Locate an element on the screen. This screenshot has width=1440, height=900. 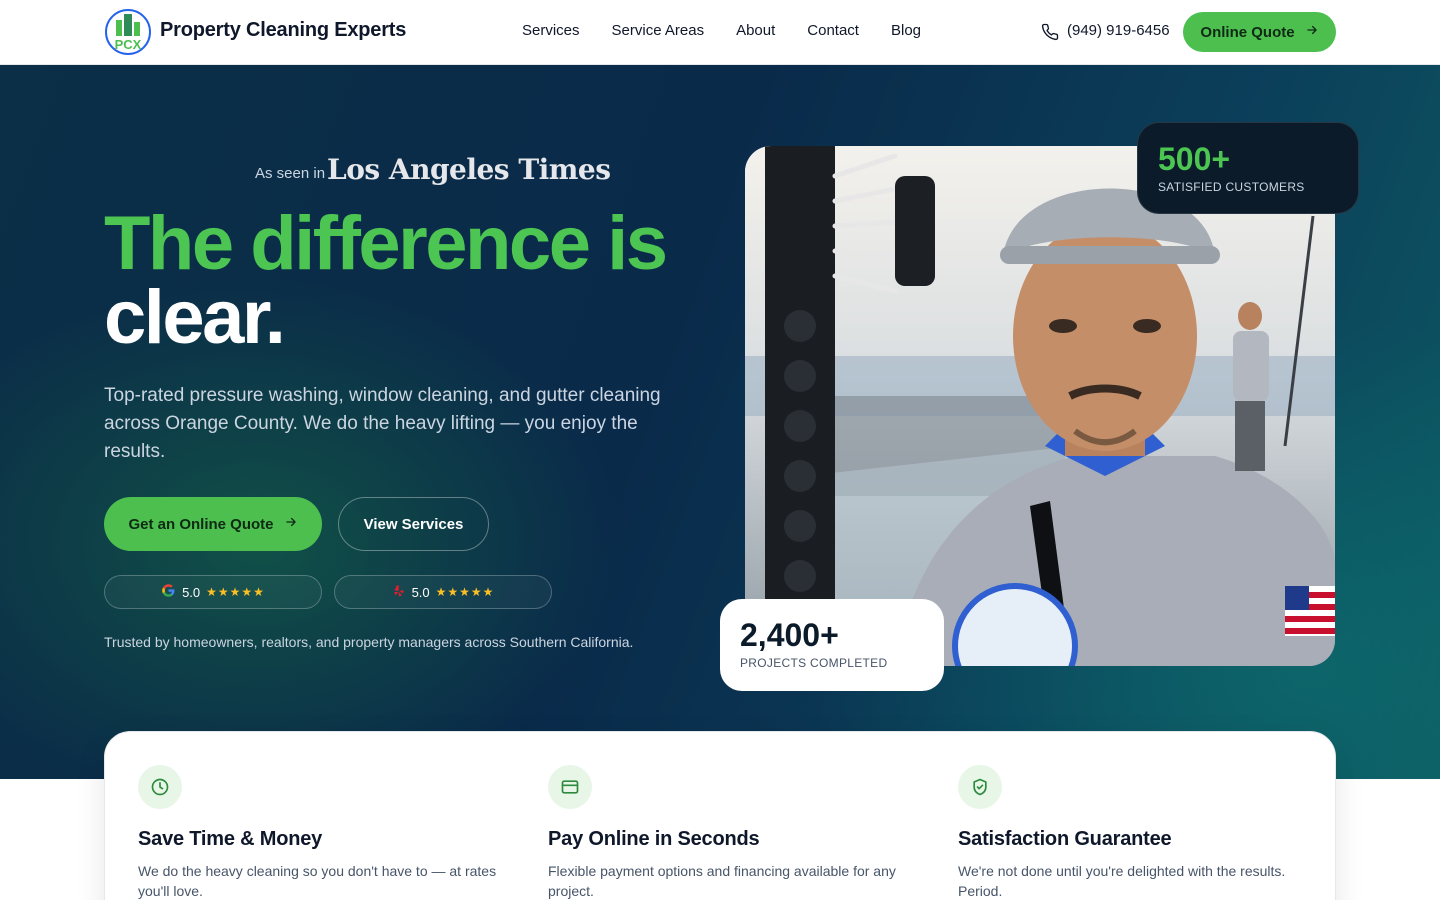
nav-services: Services is located at coordinates (551, 30).